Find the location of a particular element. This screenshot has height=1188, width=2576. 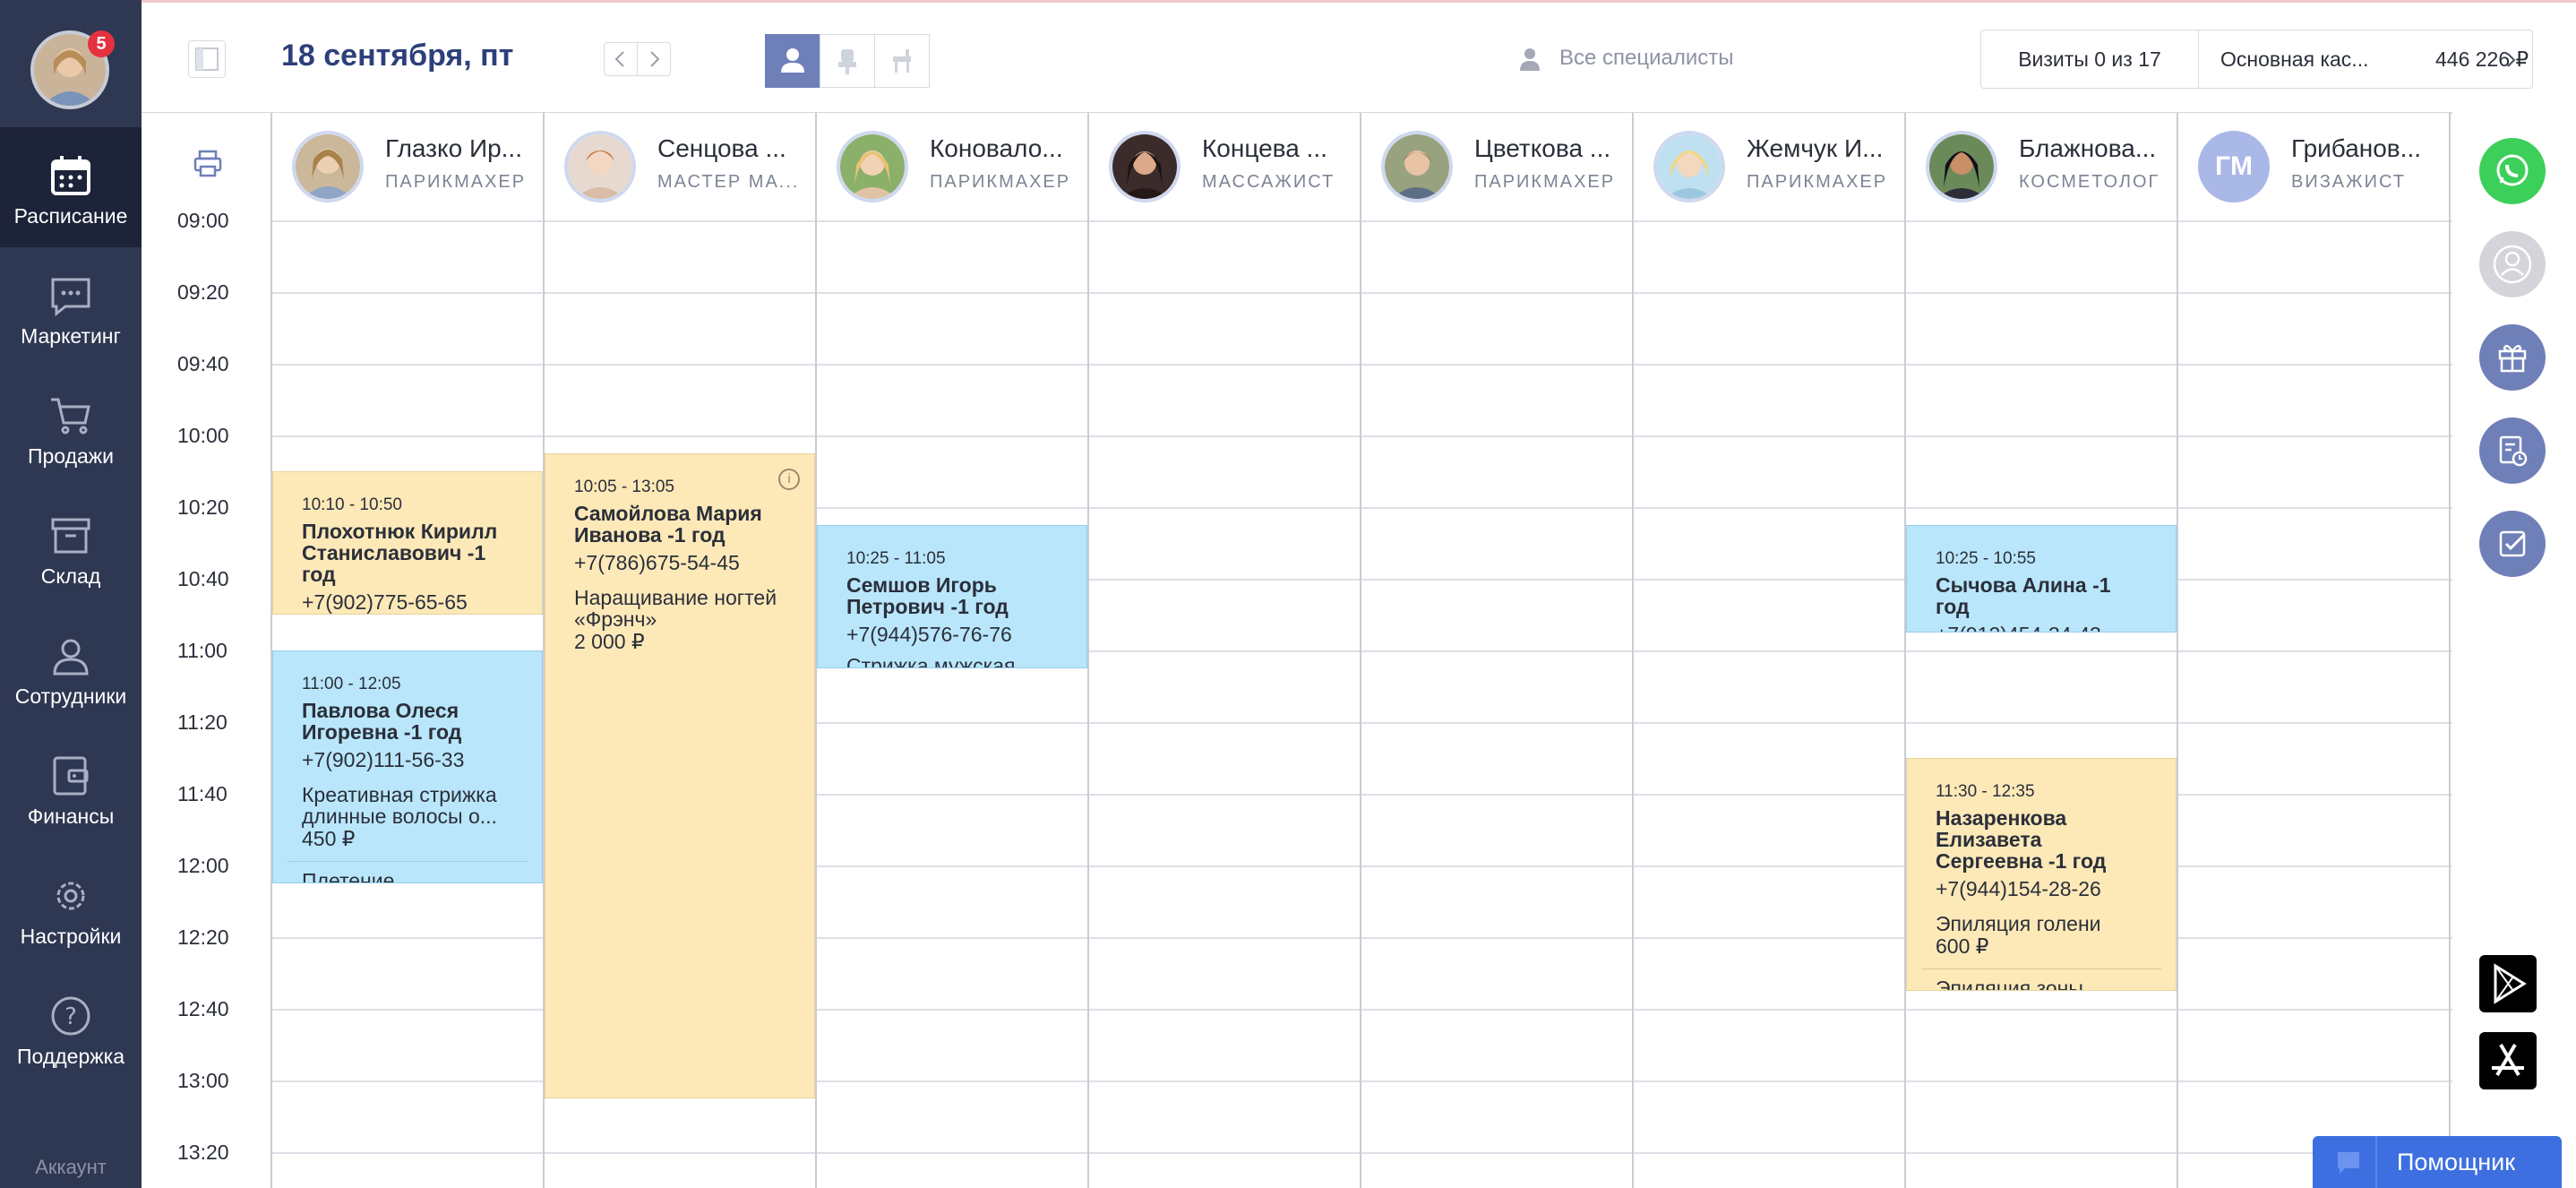

time-label: 09:00 is located at coordinates (203, 220).